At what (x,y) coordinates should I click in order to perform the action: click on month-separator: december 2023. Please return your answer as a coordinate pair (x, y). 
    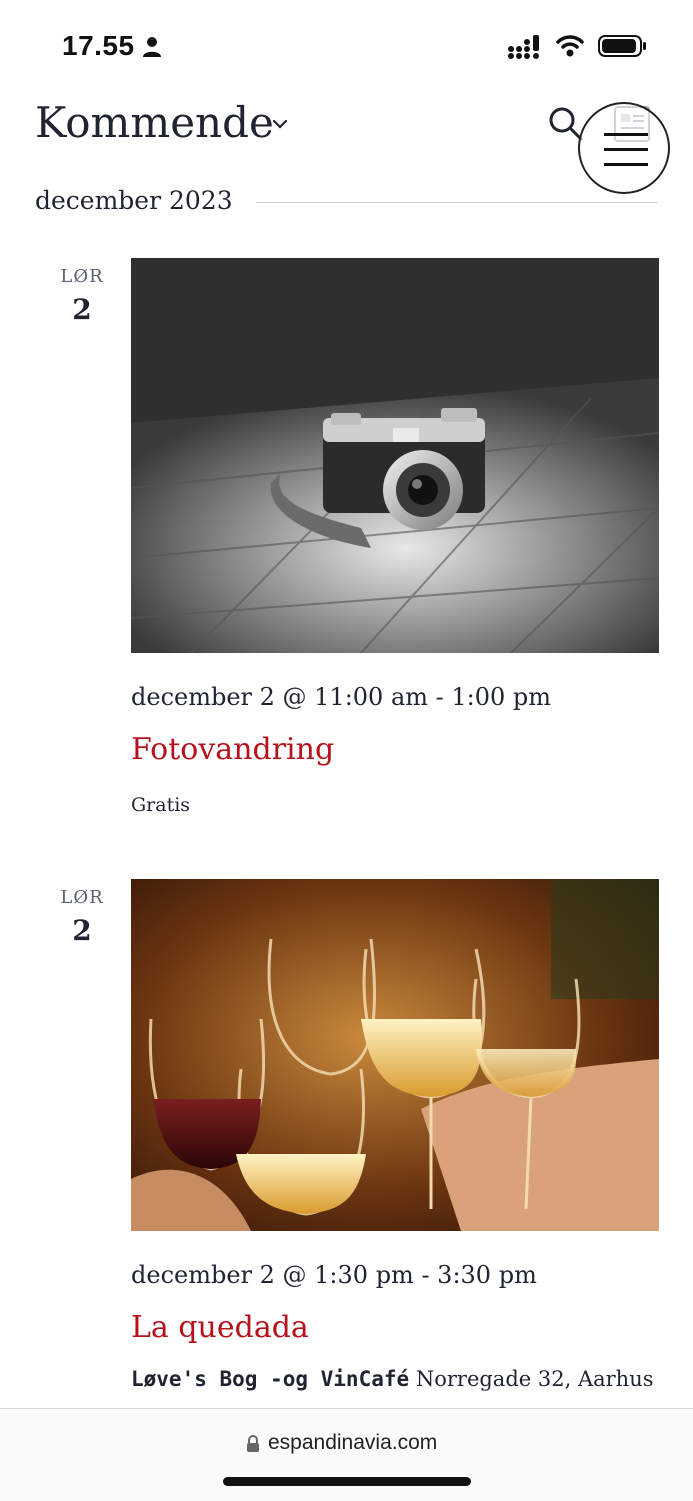
    Looking at the image, I should click on (346, 204).